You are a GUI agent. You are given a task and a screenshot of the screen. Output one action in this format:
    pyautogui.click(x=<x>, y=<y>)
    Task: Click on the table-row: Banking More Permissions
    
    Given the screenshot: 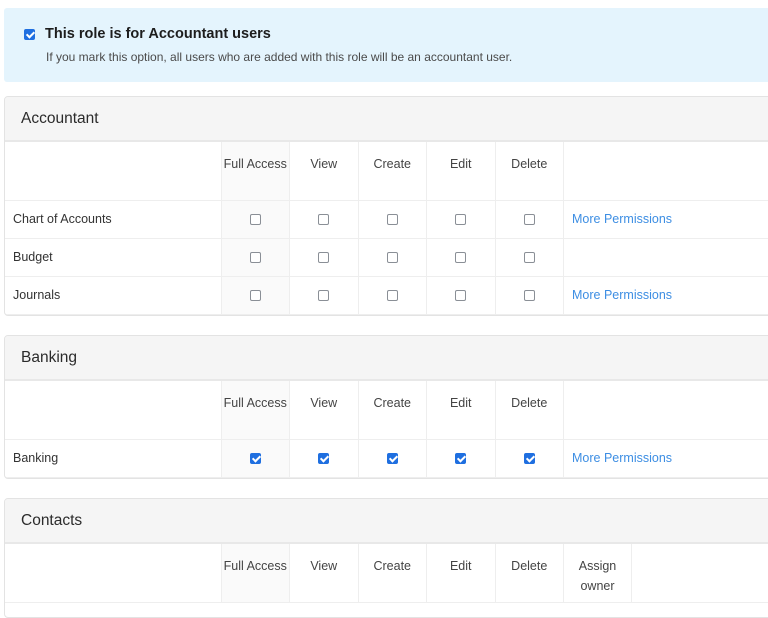 What is the action you would take?
    pyautogui.click(x=386, y=458)
    